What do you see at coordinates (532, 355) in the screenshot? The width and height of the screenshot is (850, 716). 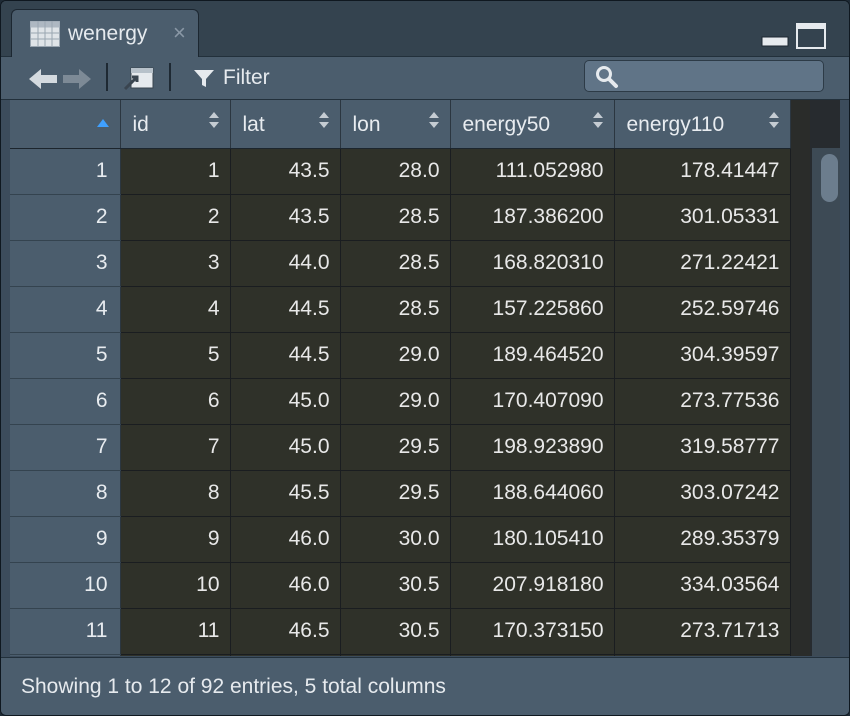 I see `table-cell-energy50: 189.464520` at bounding box center [532, 355].